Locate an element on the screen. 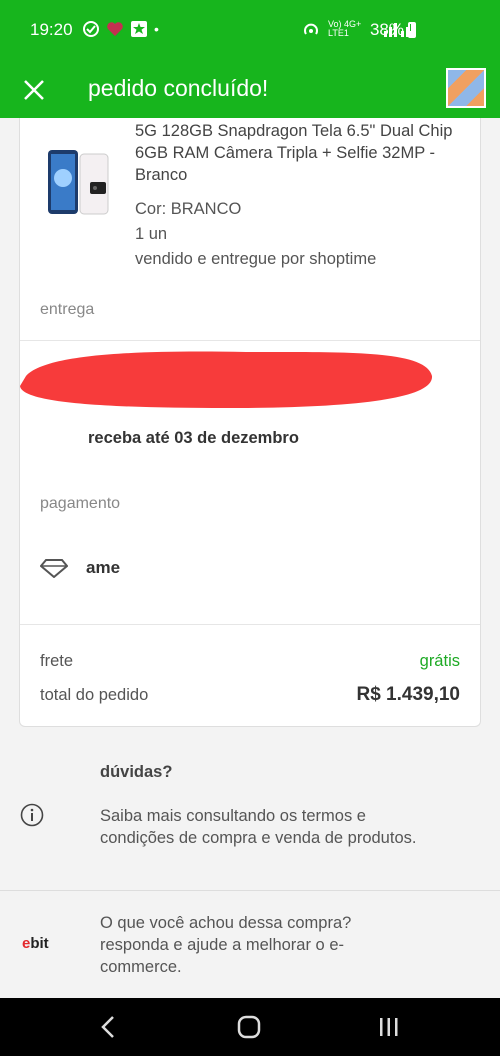 Image resolution: width=500 pixels, height=1056 pixels. product-color: Cor: BRANCO is located at coordinates (188, 209).